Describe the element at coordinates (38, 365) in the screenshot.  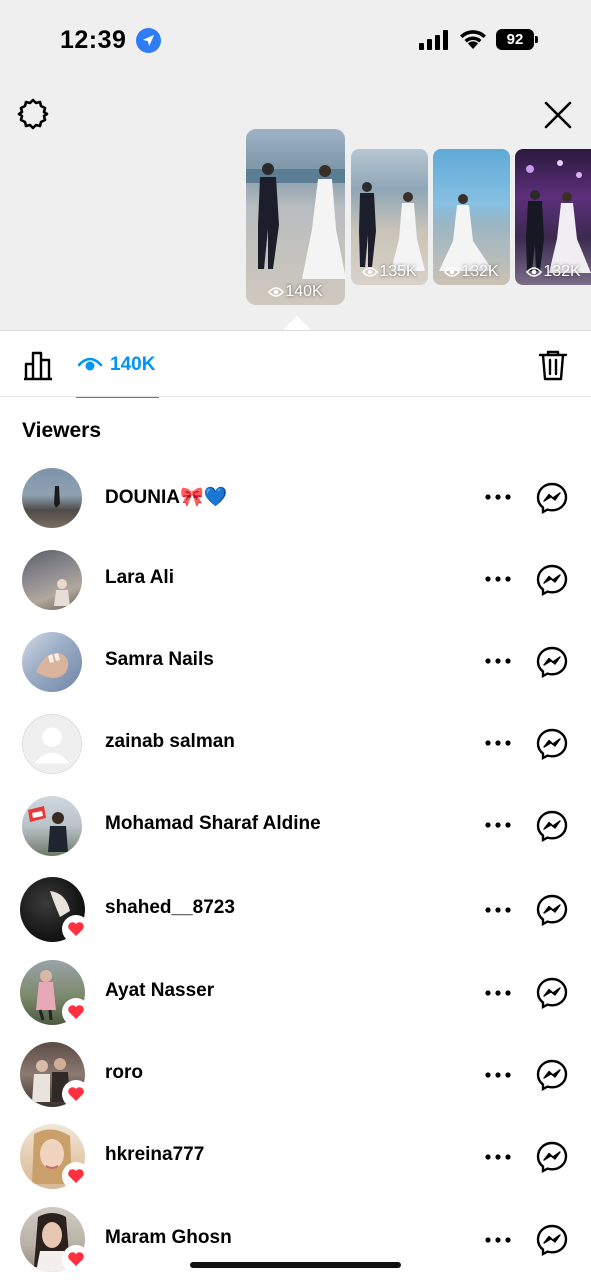
I see `insights-bar-chart-icon` at that location.